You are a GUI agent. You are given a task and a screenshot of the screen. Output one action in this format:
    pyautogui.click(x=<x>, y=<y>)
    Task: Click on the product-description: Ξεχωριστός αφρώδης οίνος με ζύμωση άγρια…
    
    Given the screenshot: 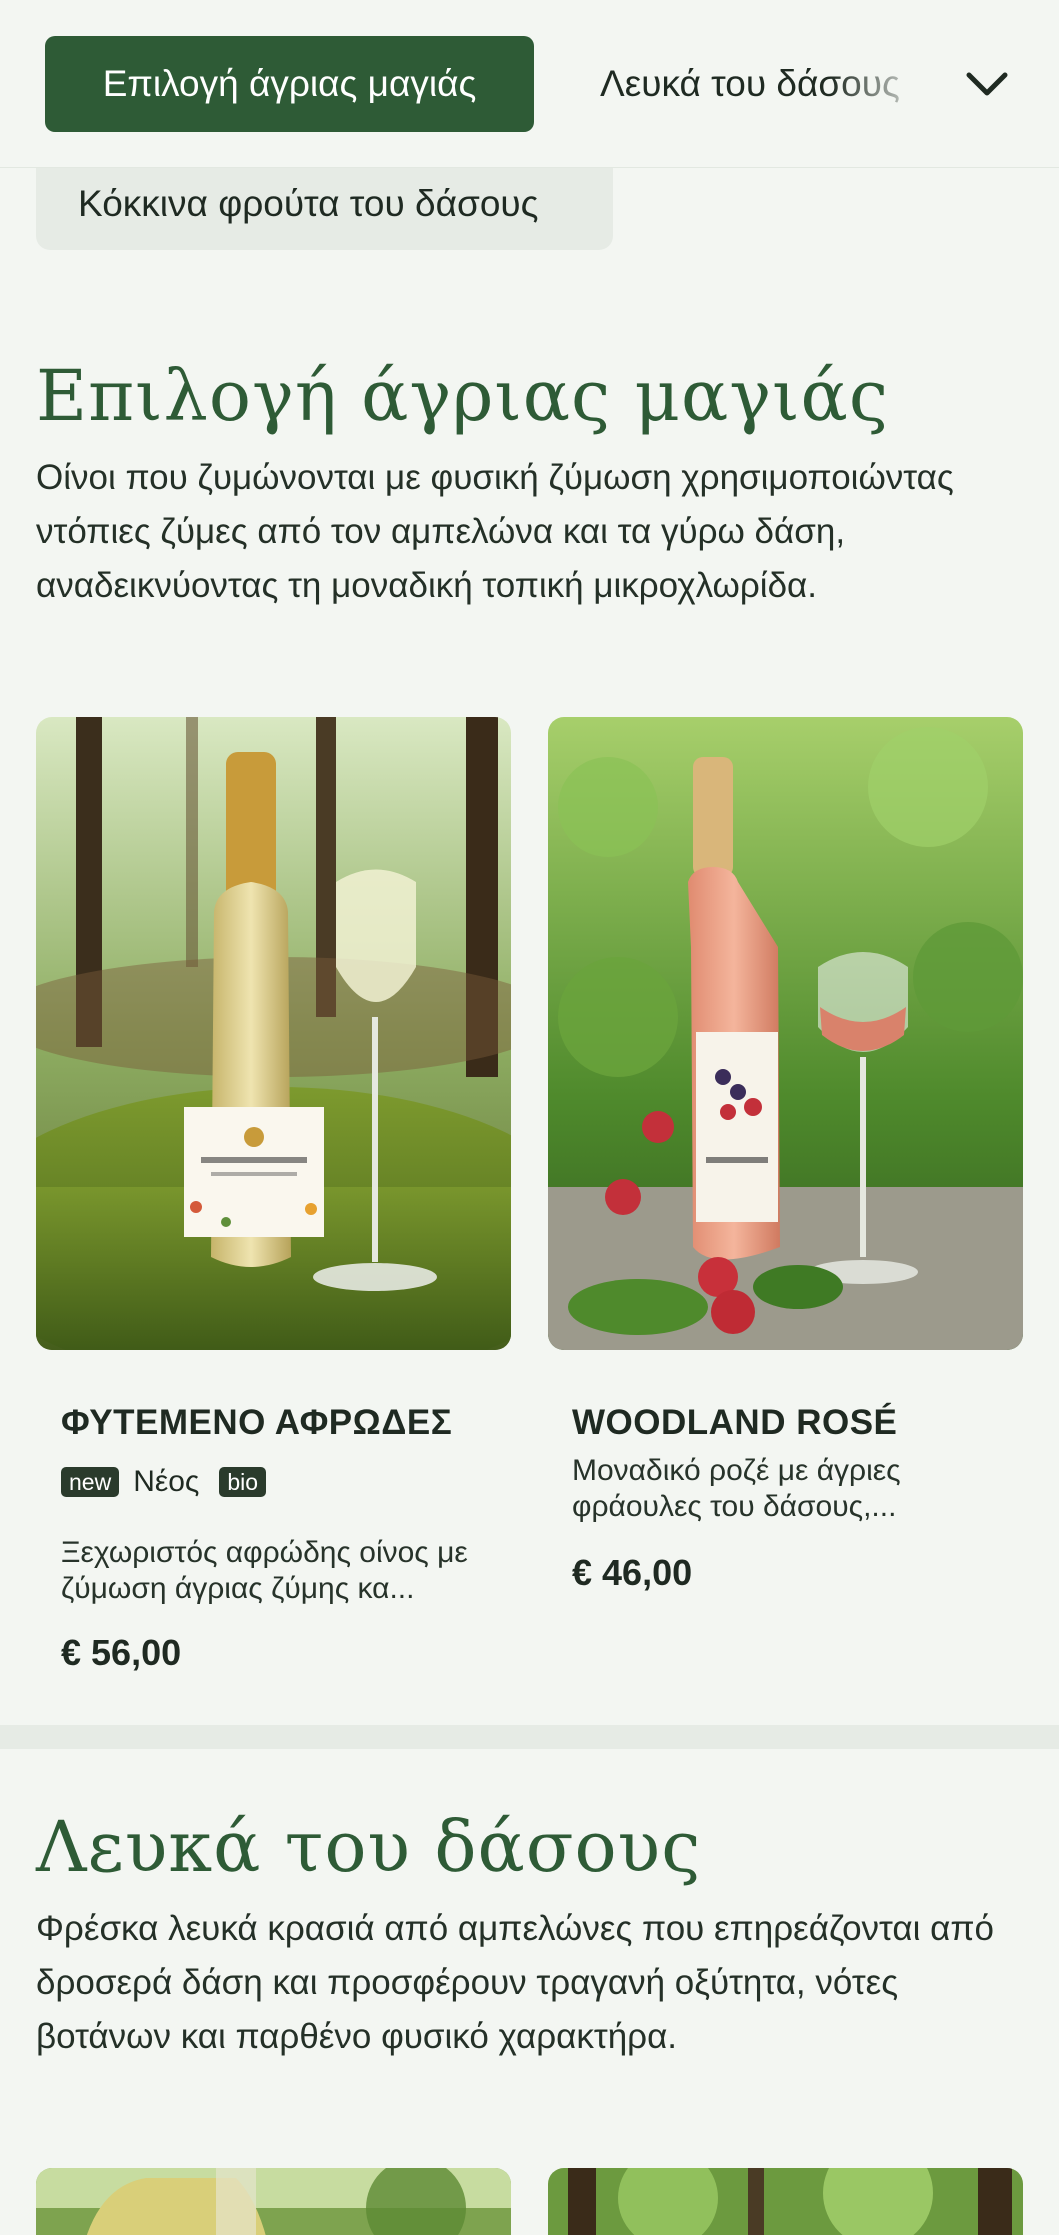 What is the action you would take?
    pyautogui.click(x=264, y=1570)
    